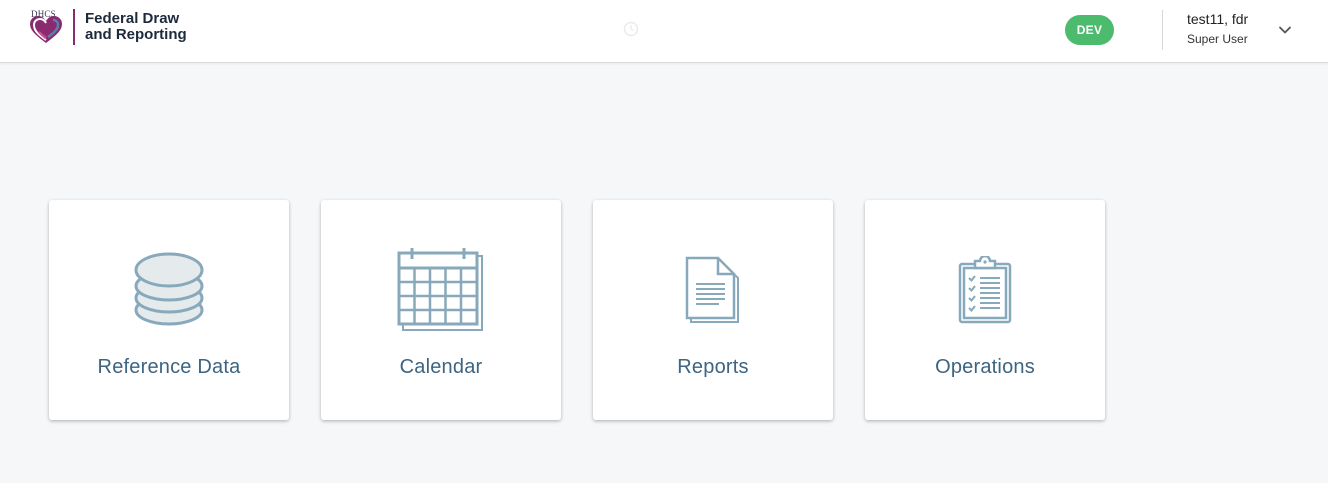  I want to click on logo-divider, so click(74, 27).